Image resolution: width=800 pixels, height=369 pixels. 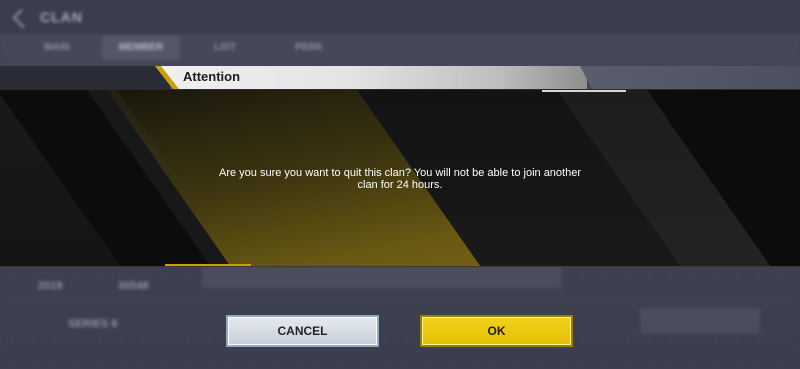 What do you see at coordinates (133, 286) in the screenshot?
I see `background-stat-right: 30548` at bounding box center [133, 286].